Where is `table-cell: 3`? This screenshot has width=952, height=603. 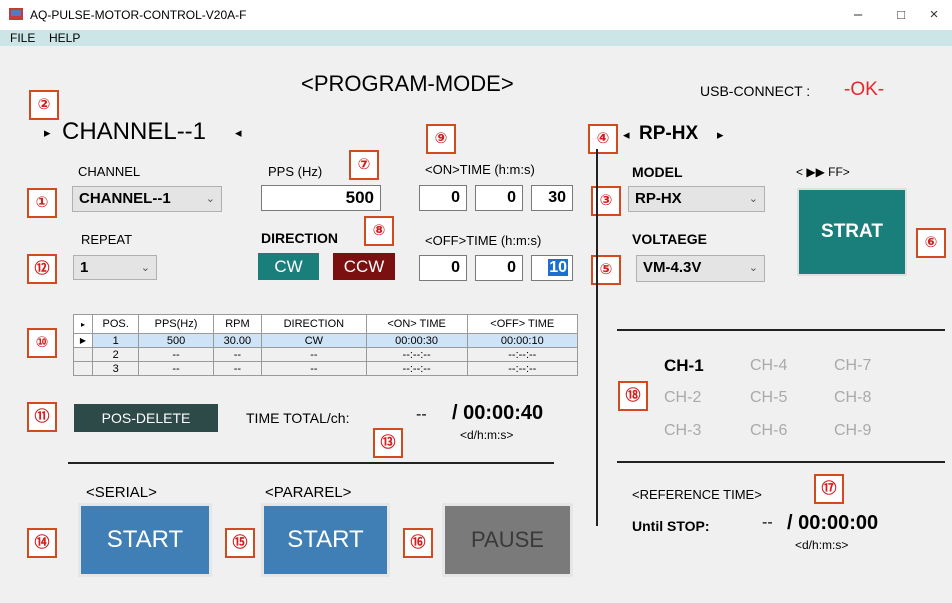 table-cell: 3 is located at coordinates (115, 368).